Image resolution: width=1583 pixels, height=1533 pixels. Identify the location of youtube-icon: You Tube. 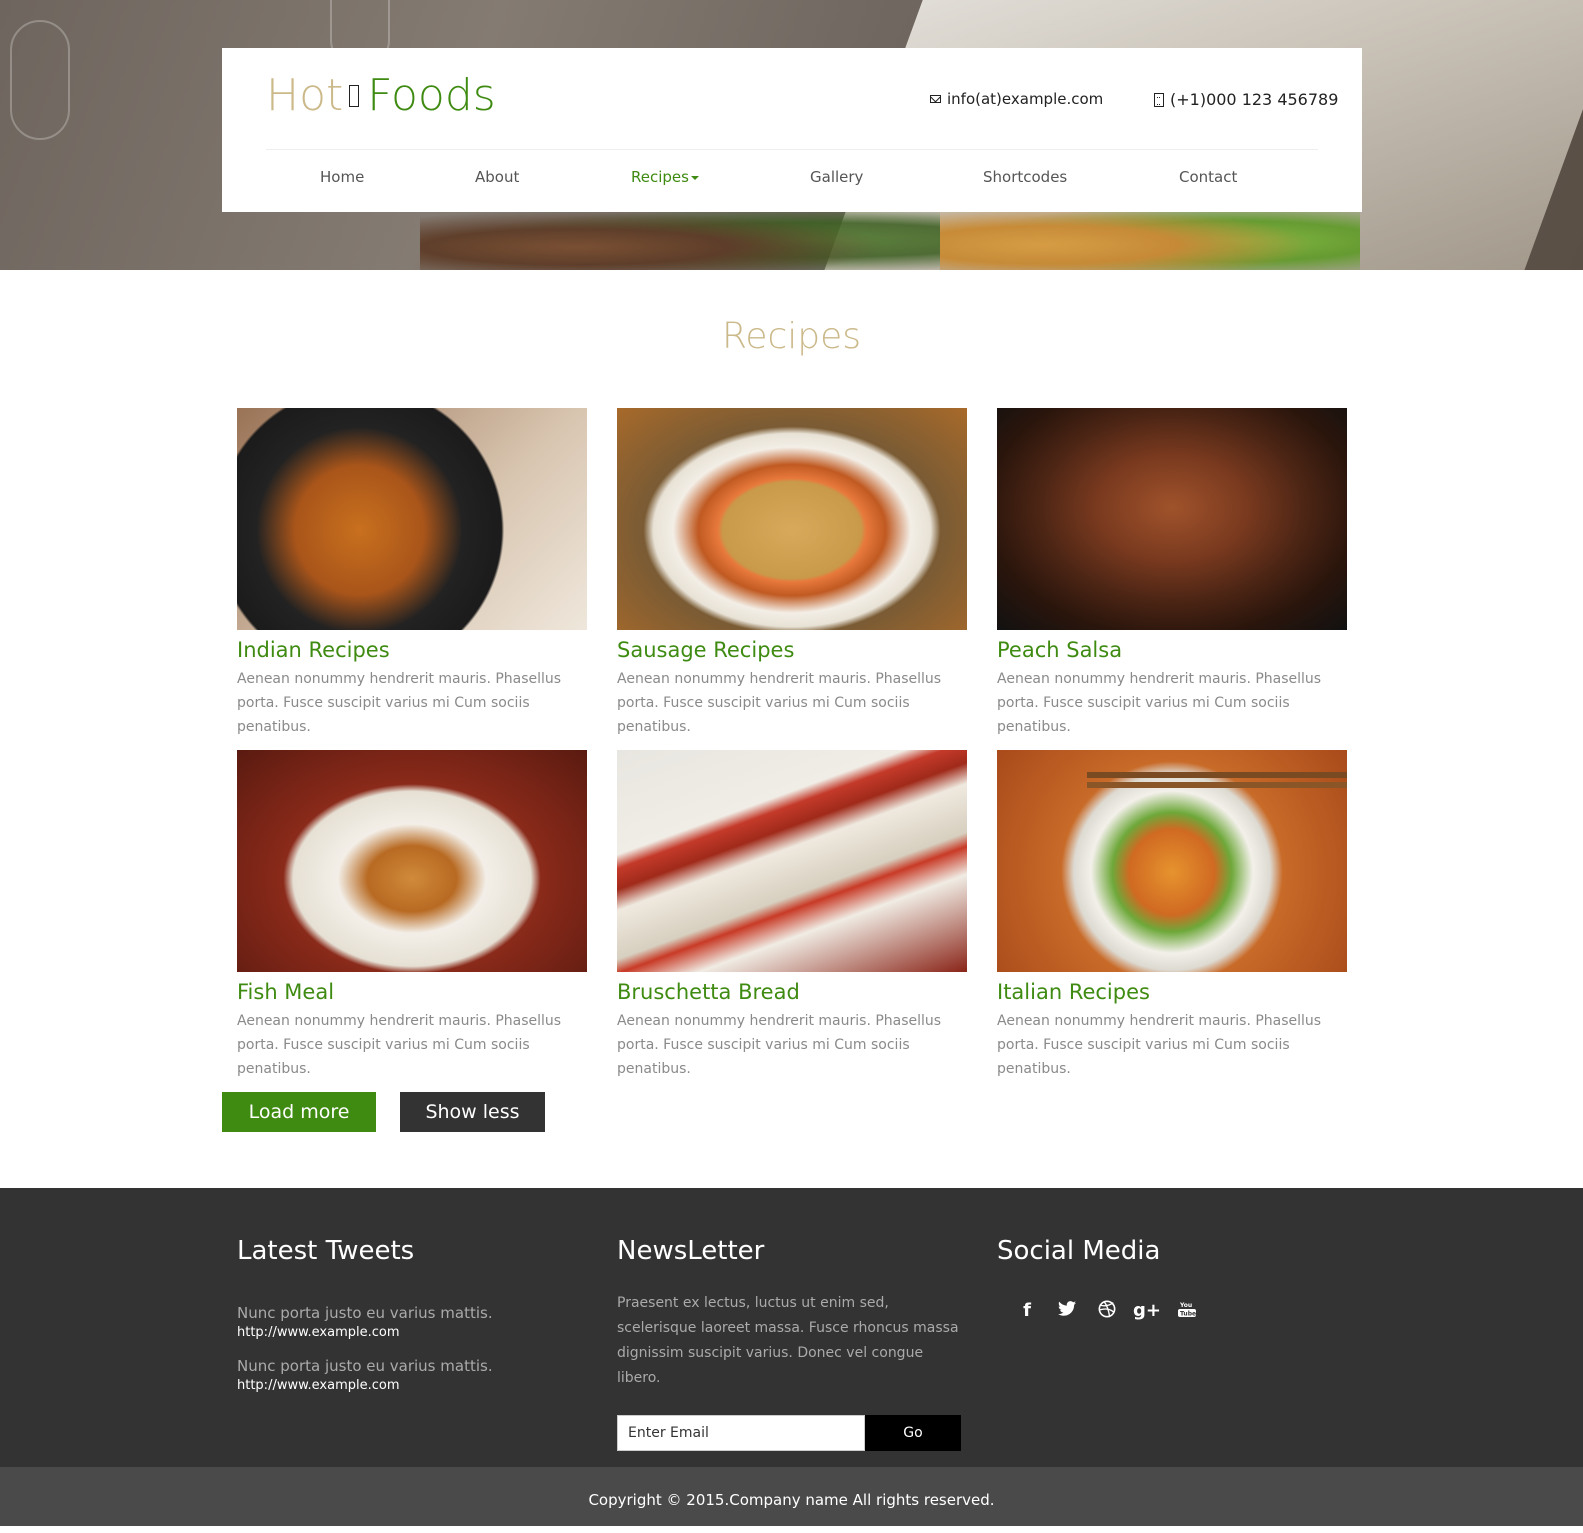
(1187, 1311).